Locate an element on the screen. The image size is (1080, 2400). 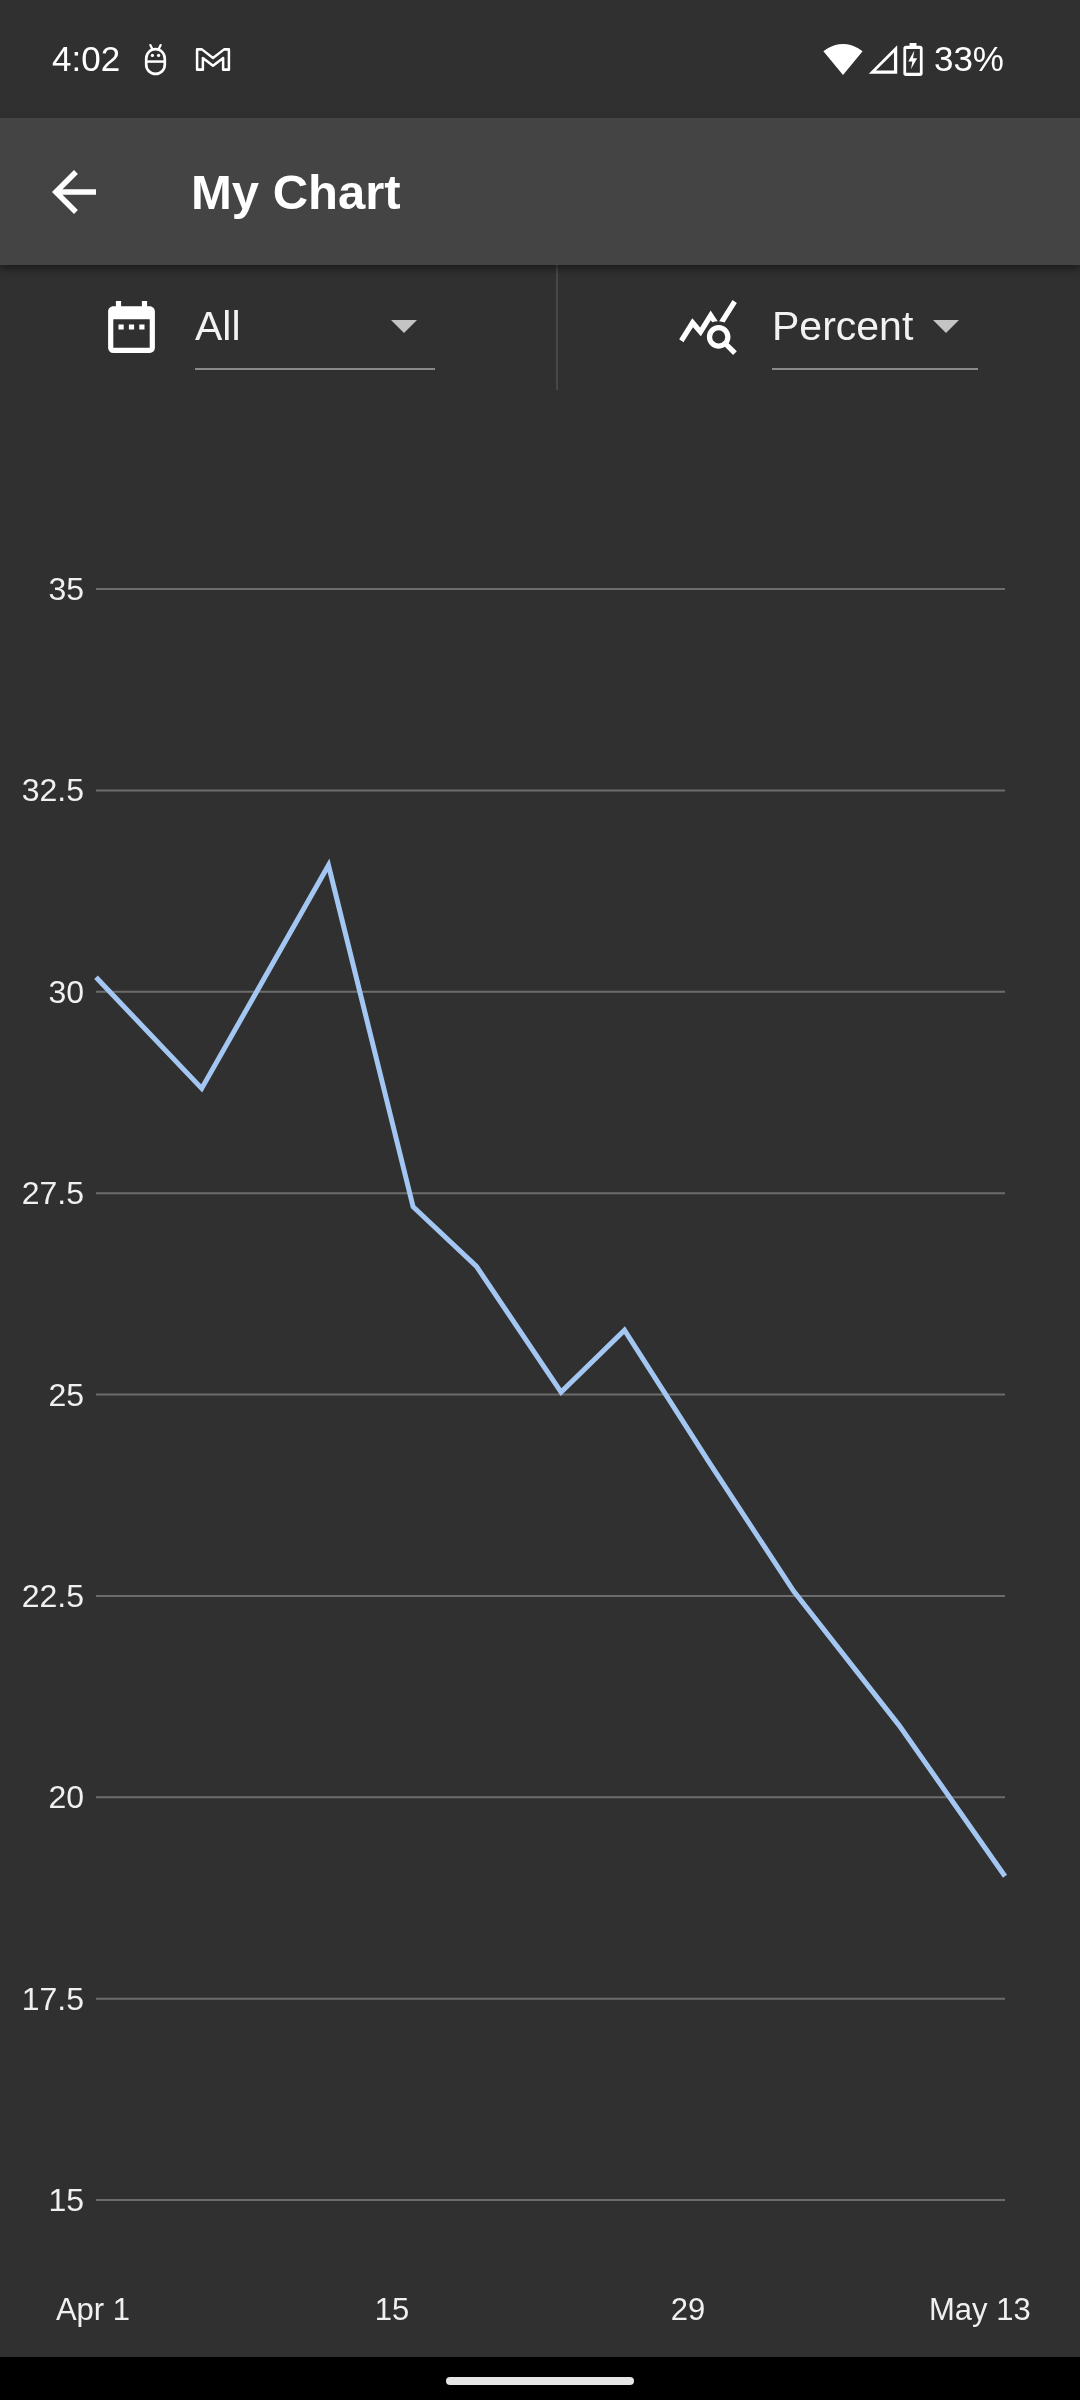
date-range-dropdown: All is located at coordinates (315, 327).